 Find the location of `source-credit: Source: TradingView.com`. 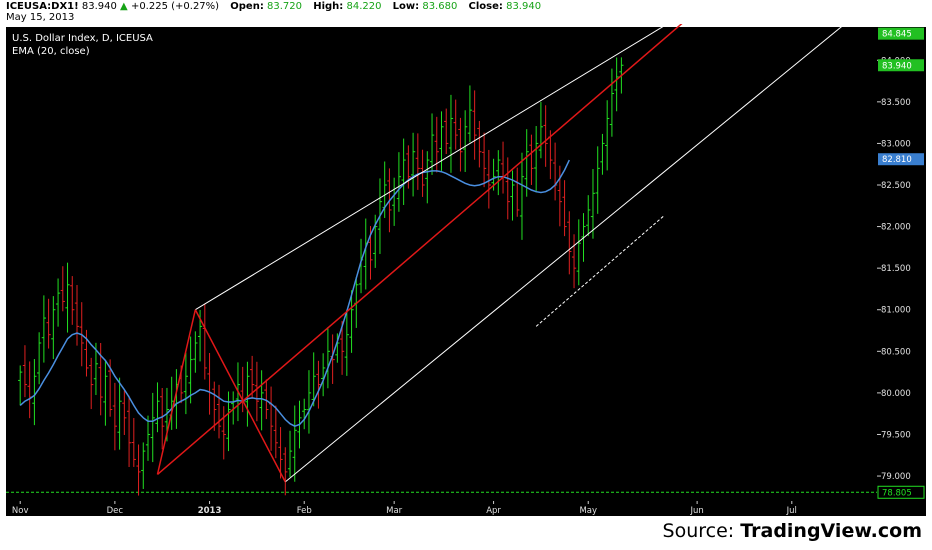

source-credit: Source: TradingView.com is located at coordinates (792, 531).